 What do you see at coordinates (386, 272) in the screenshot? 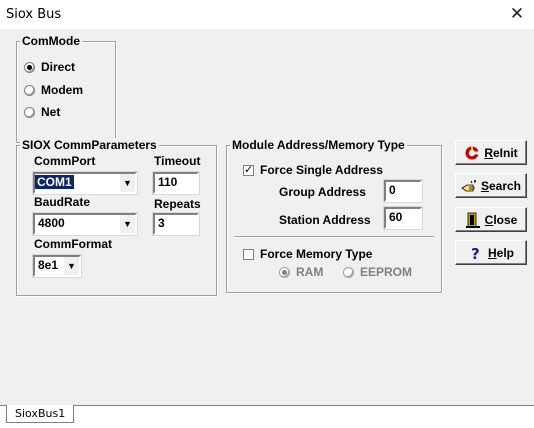
I see `radio-eeprom-label: EEPROM` at bounding box center [386, 272].